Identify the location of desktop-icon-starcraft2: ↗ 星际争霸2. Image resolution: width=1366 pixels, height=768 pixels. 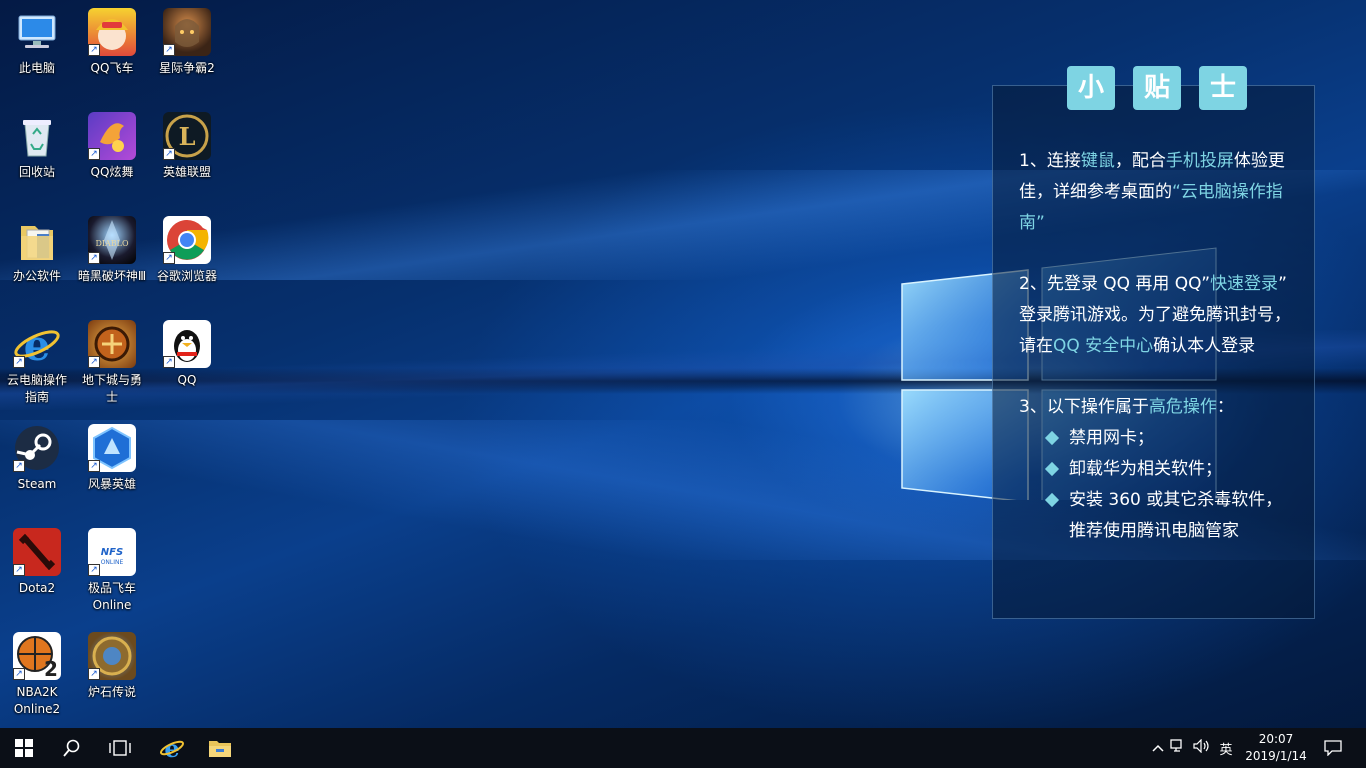
(187, 38).